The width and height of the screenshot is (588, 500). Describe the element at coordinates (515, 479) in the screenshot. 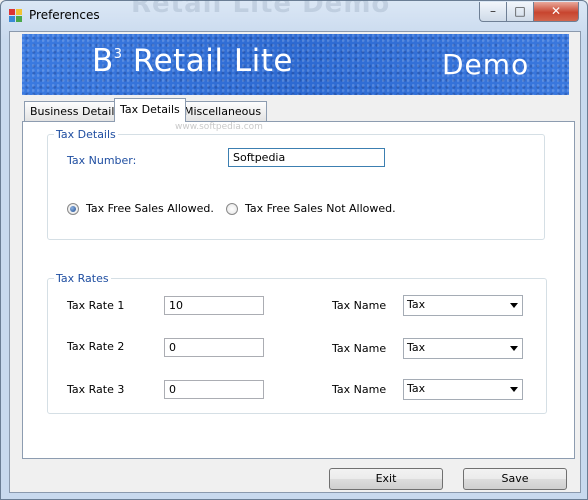

I see `save-button: Save` at that location.